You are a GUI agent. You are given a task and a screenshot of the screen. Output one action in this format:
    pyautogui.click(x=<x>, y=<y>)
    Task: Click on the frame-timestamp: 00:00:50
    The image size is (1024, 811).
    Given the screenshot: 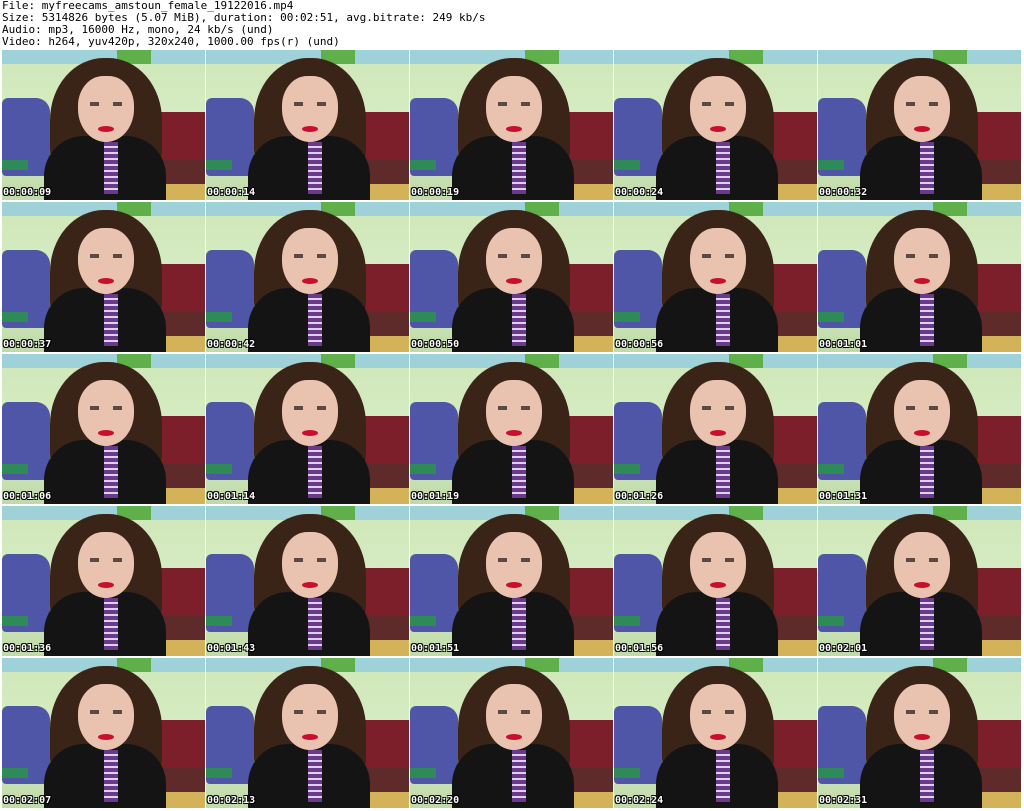 What is the action you would take?
    pyautogui.click(x=435, y=344)
    